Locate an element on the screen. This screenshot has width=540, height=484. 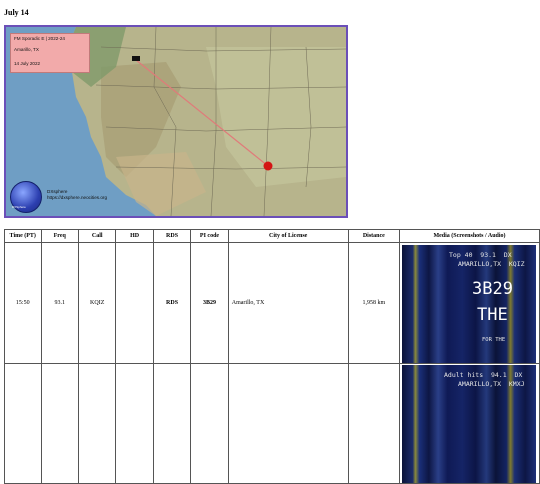
col-freq: Freq is located at coordinates (59, 236).